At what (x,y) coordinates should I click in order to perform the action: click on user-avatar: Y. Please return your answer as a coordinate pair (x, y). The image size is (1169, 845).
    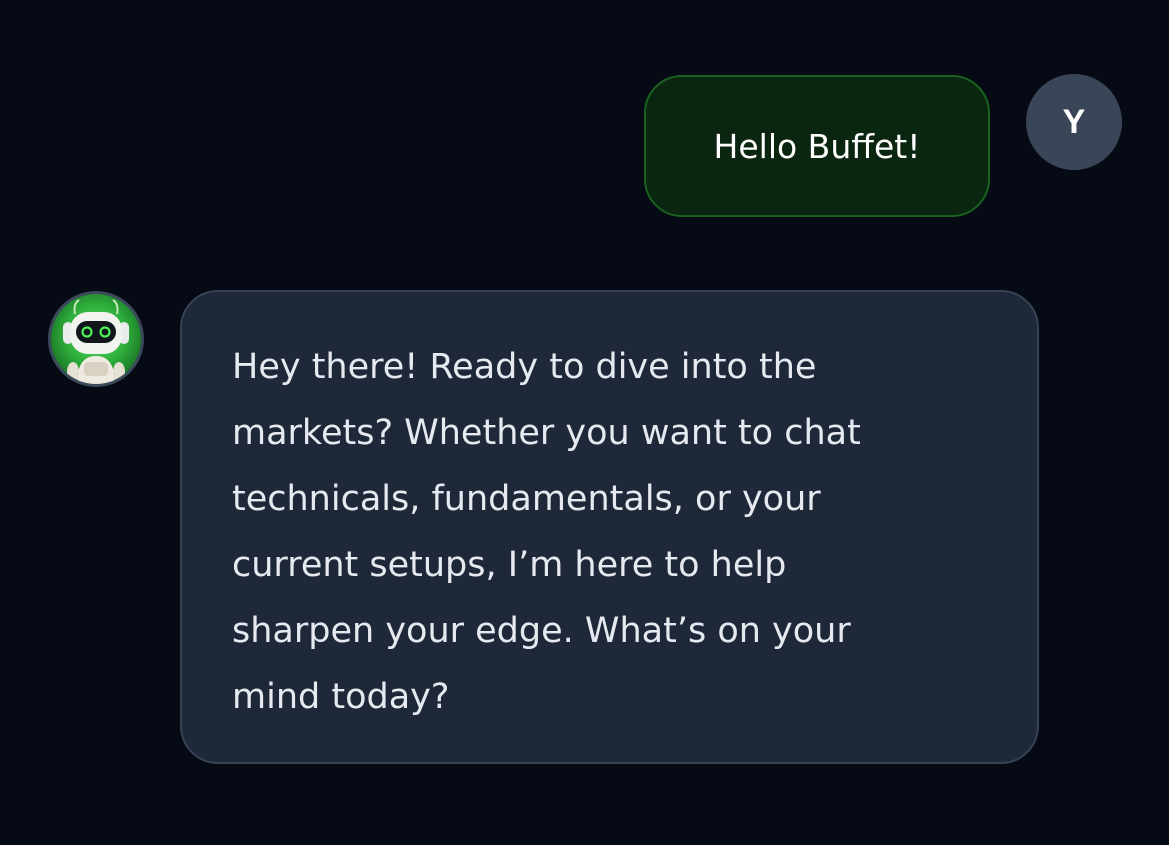
    Looking at the image, I should click on (1074, 122).